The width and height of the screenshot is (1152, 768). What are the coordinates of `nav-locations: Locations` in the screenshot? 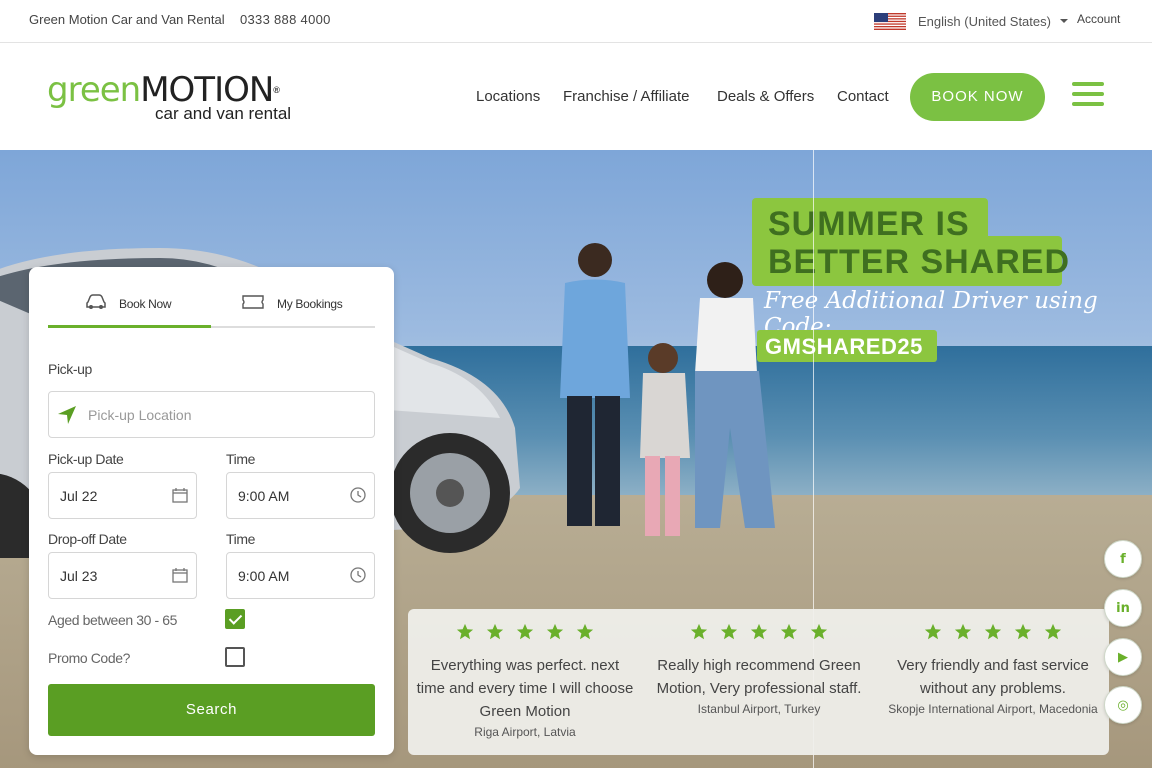 It's located at (508, 96).